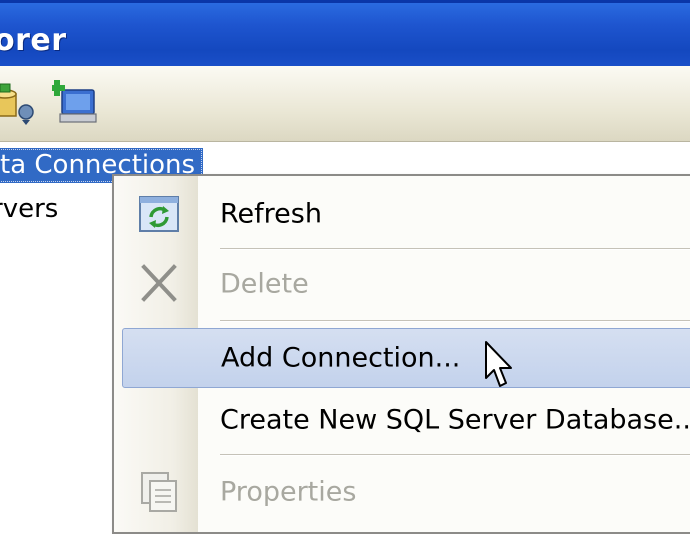  What do you see at coordinates (159, 214) in the screenshot?
I see `refresh-icon` at bounding box center [159, 214].